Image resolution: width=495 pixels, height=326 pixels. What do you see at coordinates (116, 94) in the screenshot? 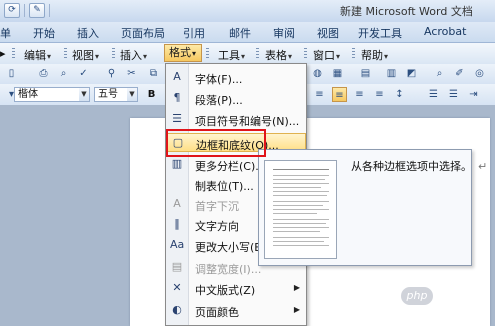
I see `font-size-combo: 五号 ▼` at bounding box center [116, 94].